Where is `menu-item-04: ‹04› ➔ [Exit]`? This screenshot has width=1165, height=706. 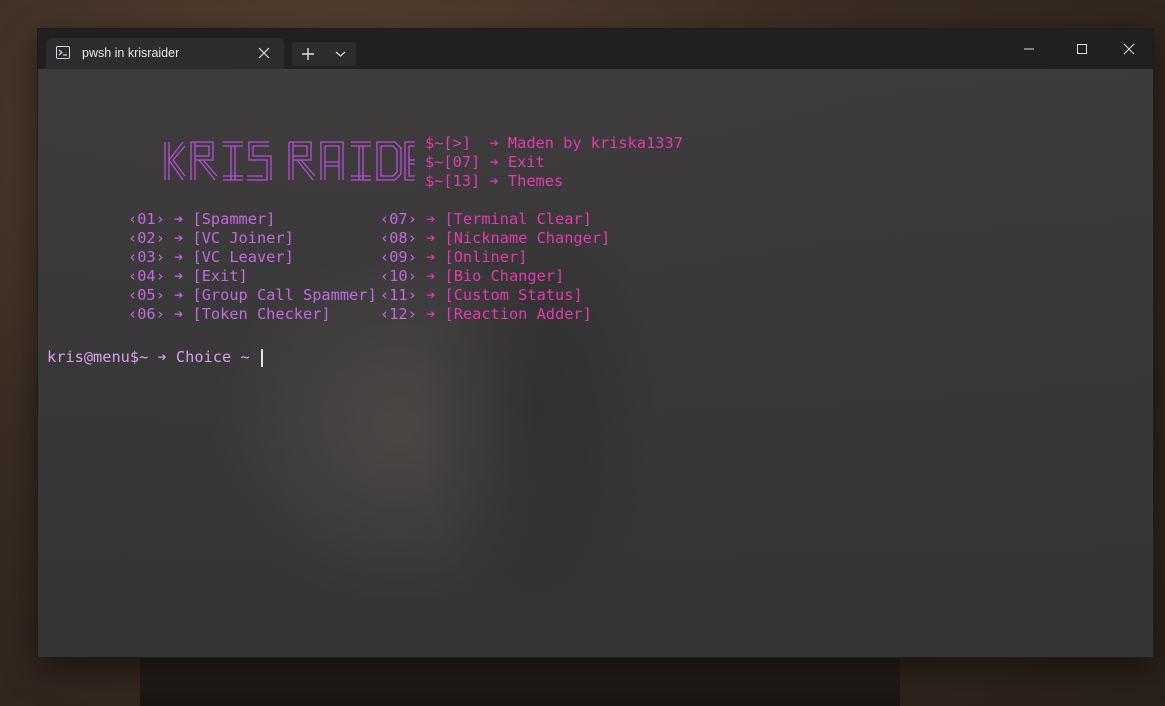
menu-item-04: ‹04› ➔ [Exit] is located at coordinates (188, 276).